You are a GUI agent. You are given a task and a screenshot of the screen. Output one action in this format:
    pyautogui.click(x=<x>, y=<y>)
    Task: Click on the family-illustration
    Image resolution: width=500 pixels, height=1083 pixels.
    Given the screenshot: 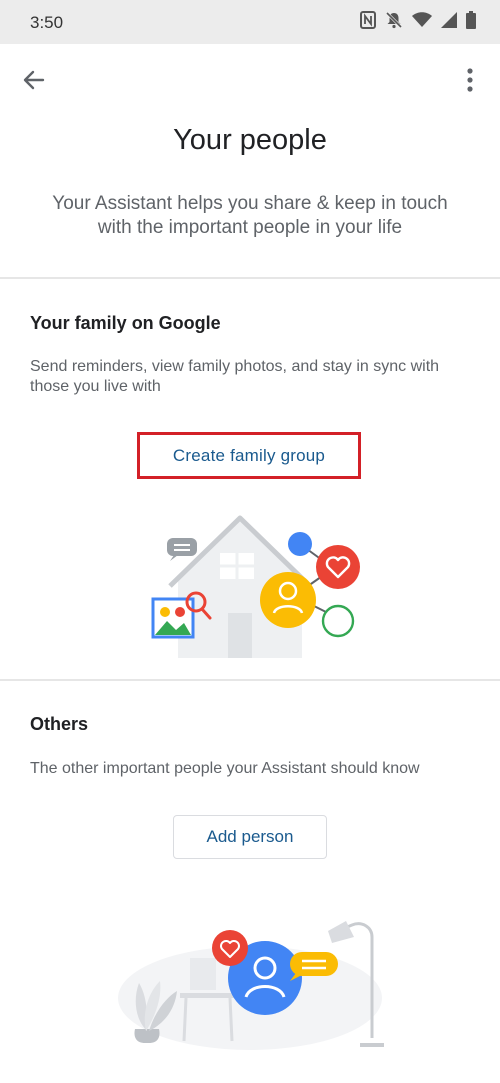 What is the action you would take?
    pyautogui.click(x=255, y=586)
    